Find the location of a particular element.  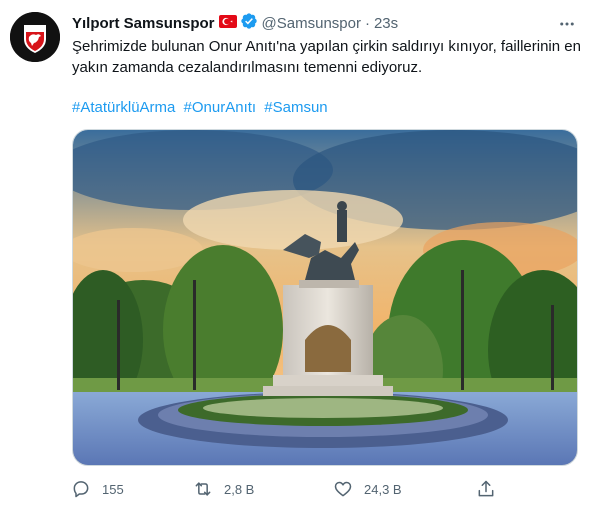

author-name: Yılport Samsunspor is located at coordinates (143, 23).